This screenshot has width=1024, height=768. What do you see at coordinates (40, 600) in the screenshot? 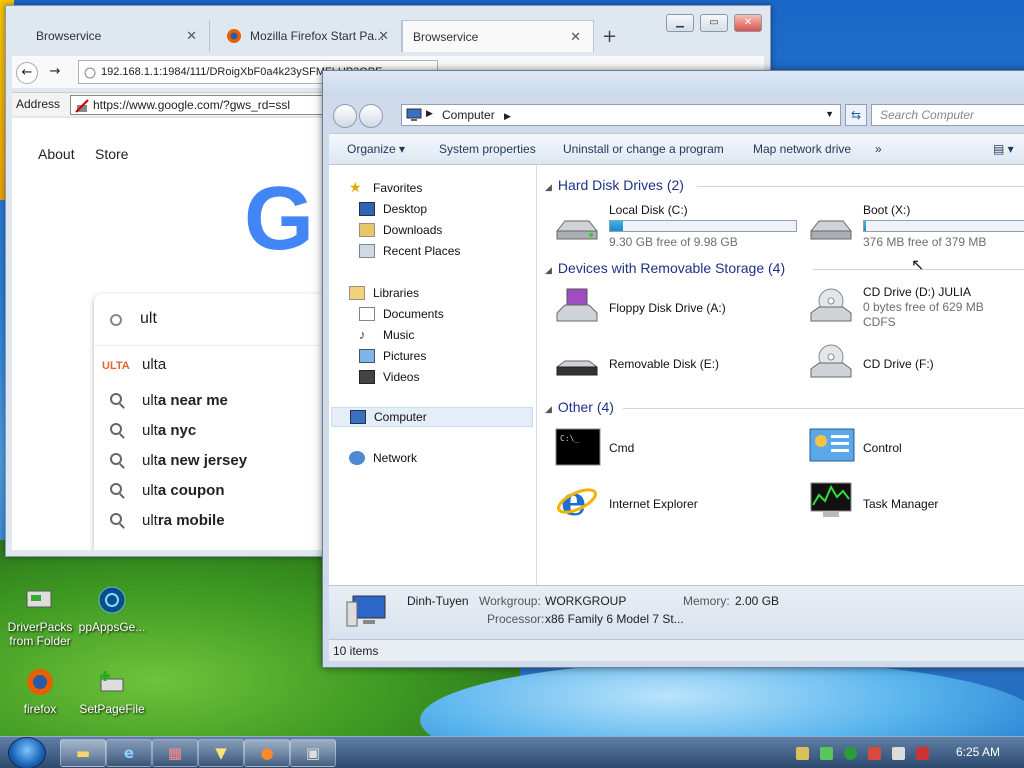
I see `driverpacks-icon` at bounding box center [40, 600].